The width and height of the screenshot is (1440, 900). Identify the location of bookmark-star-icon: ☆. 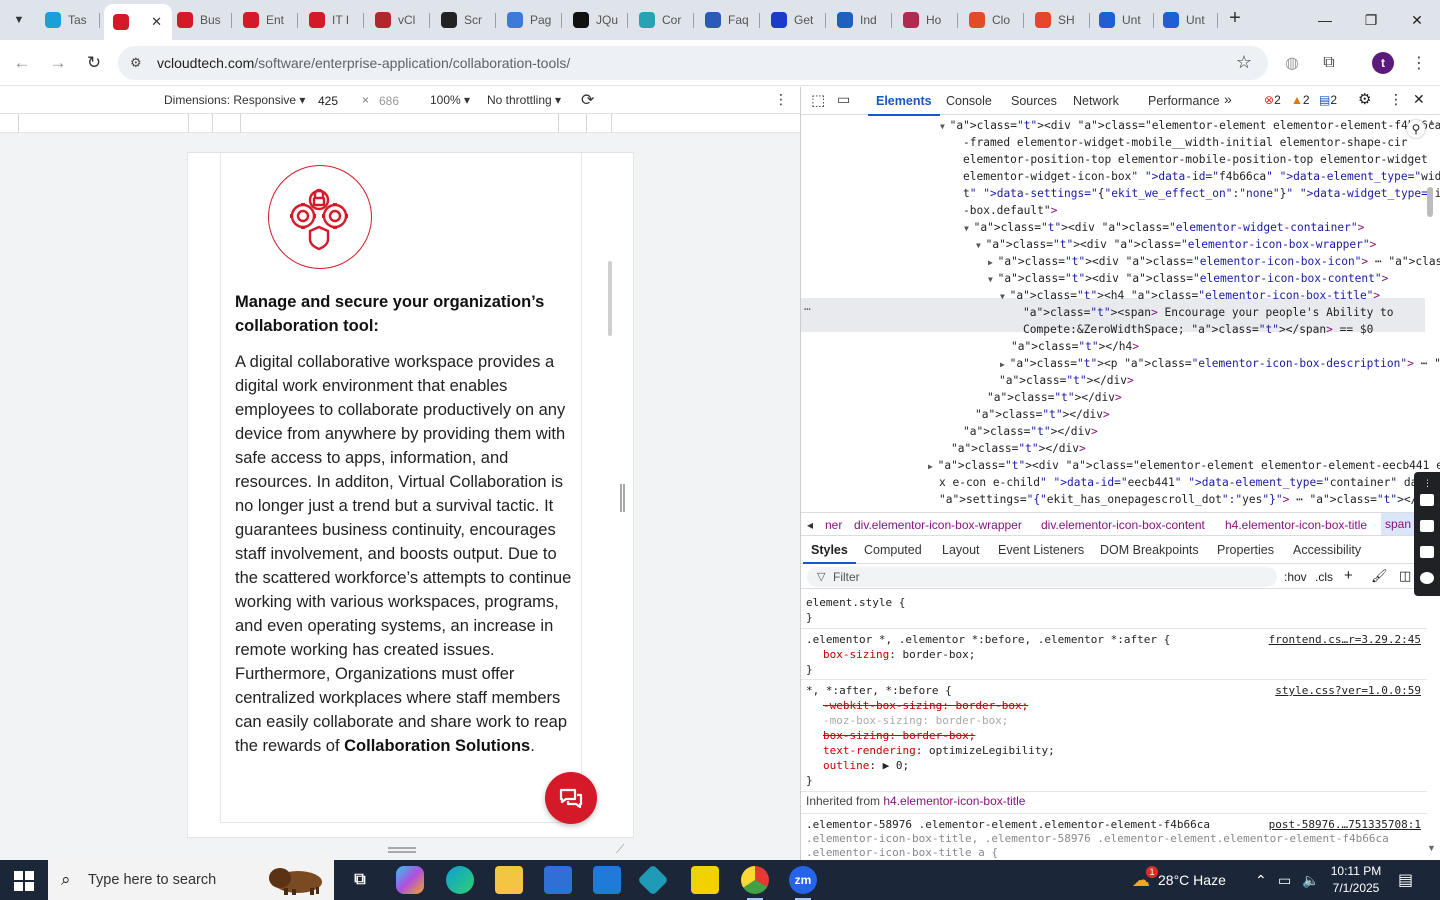
(1244, 62).